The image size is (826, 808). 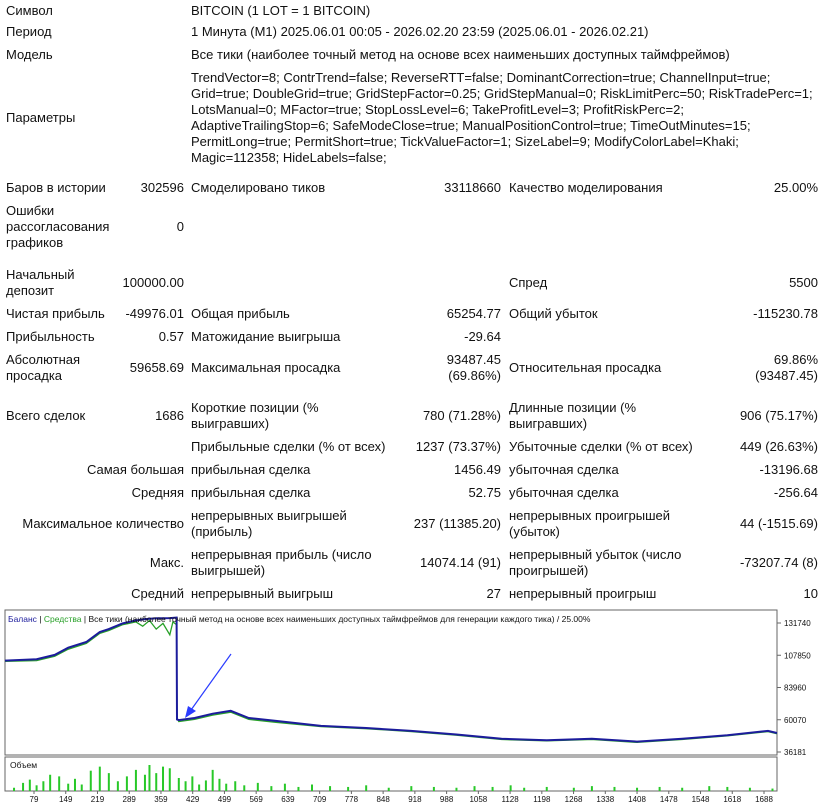 What do you see at coordinates (103, 523) in the screenshot?
I see `max-consec-label: Максимальное количество` at bounding box center [103, 523].